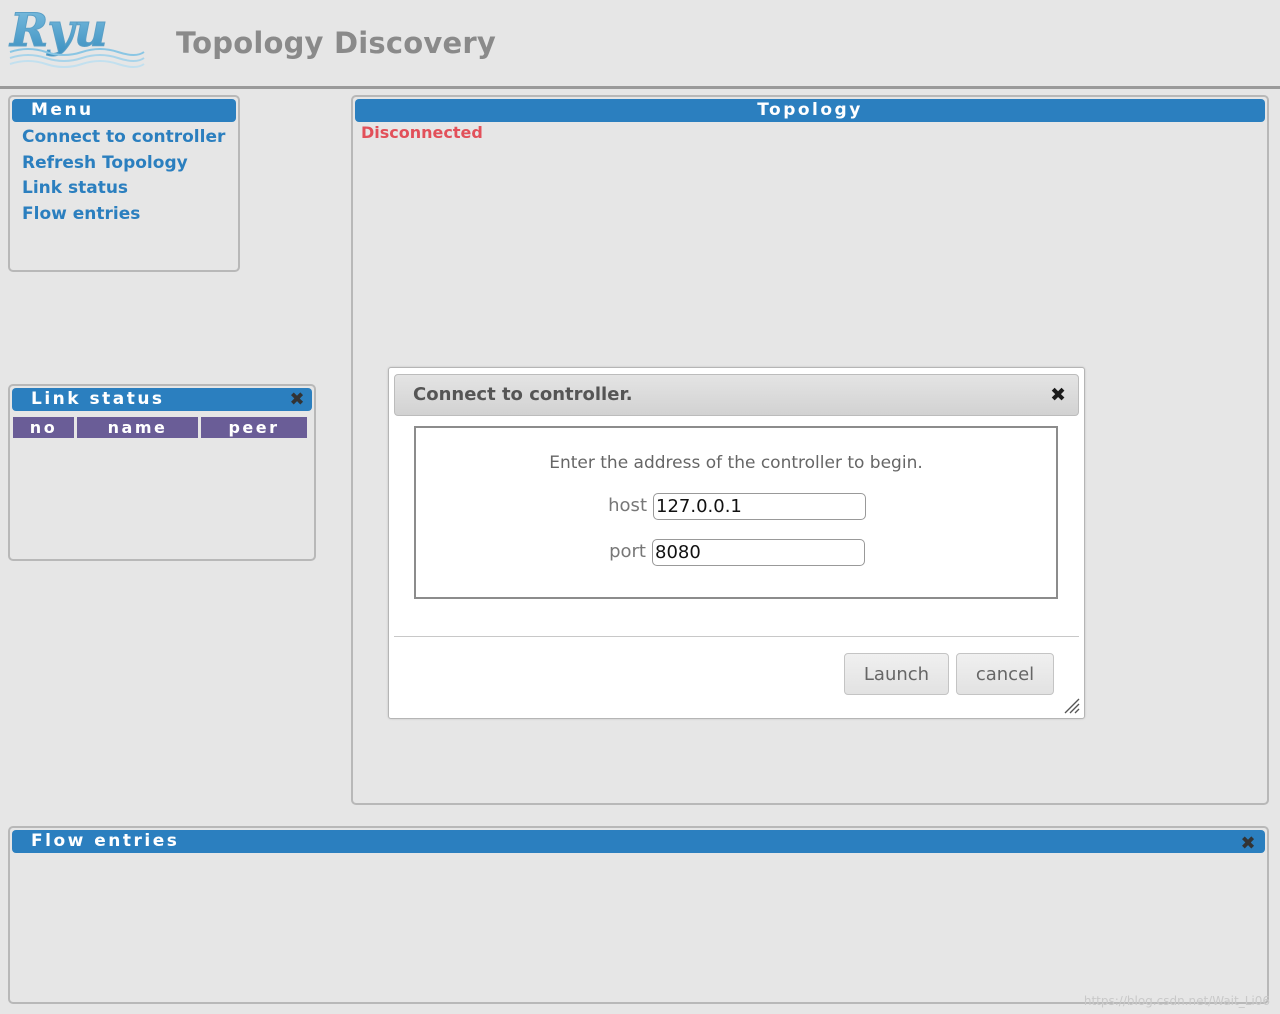 The height and width of the screenshot is (1014, 1280). Describe the element at coordinates (137, 427) in the screenshot. I see `column-header-name: name` at that location.